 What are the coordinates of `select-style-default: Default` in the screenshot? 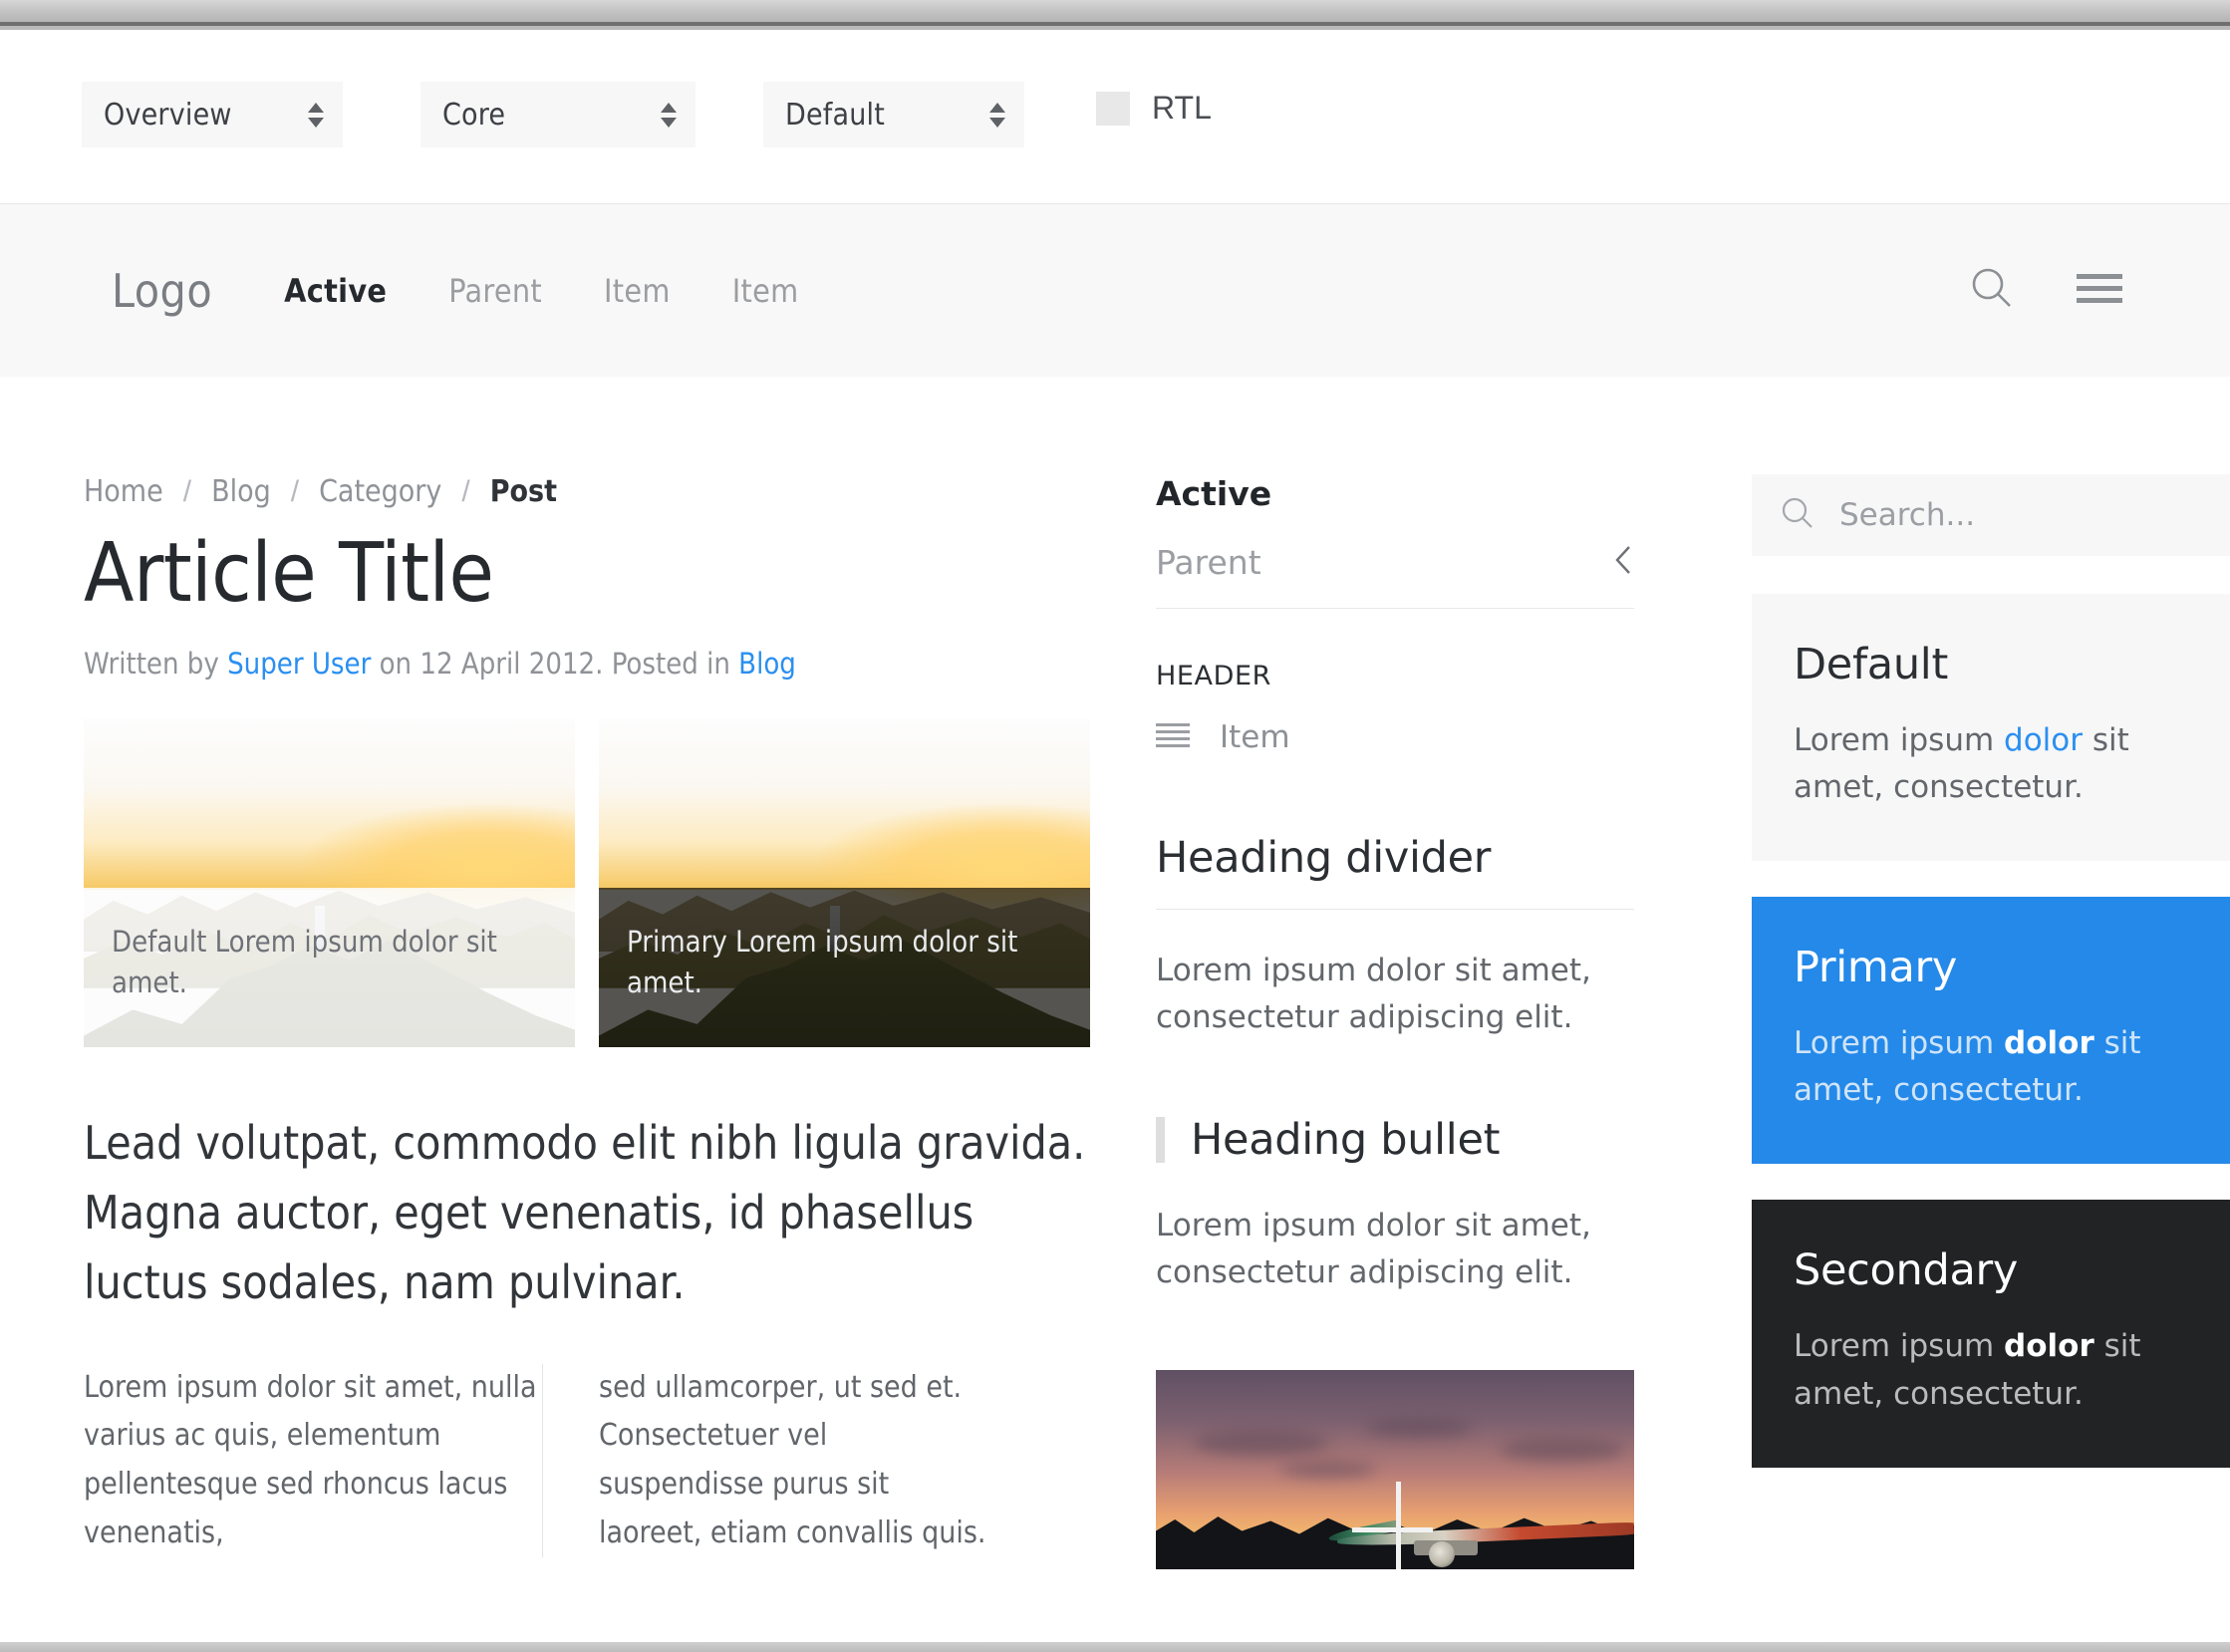 It's located at (893, 114).